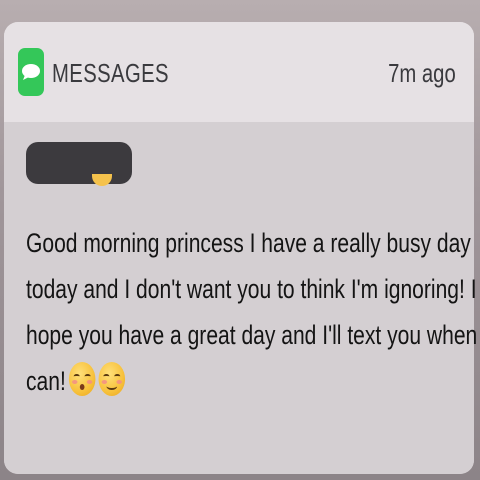  I want to click on message-line-last: can!, so click(244, 381).